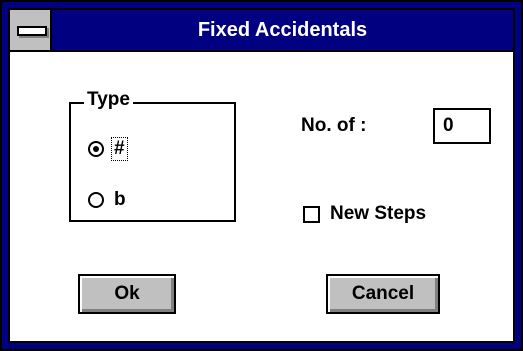  I want to click on type-group-label: Type, so click(108, 100).